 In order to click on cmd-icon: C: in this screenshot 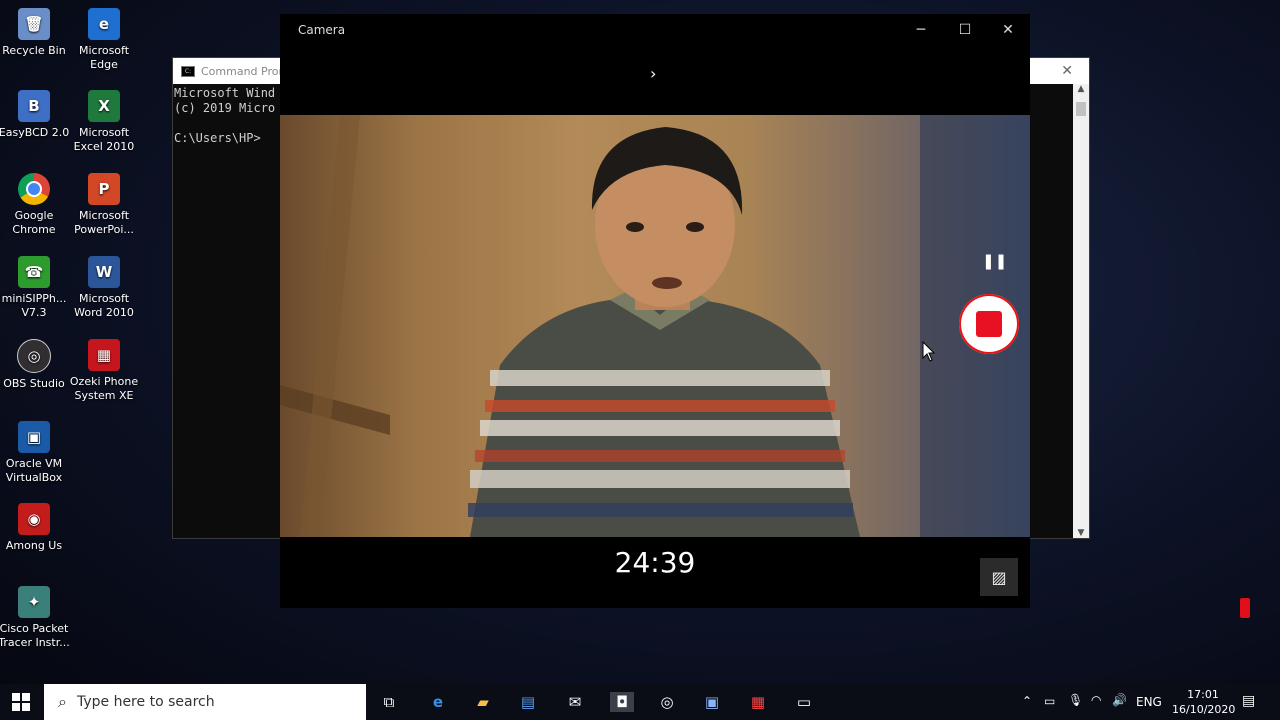, I will do `click(188, 71)`.